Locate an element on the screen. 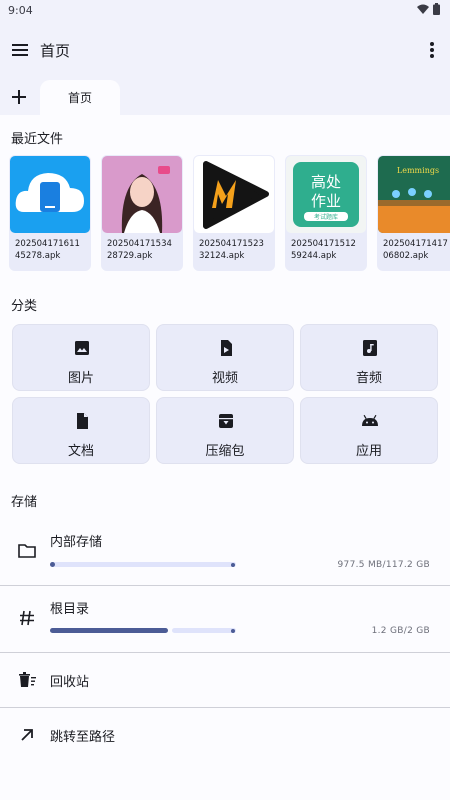 The height and width of the screenshot is (800, 450). storage-label: 内部存储 is located at coordinates (76, 542).